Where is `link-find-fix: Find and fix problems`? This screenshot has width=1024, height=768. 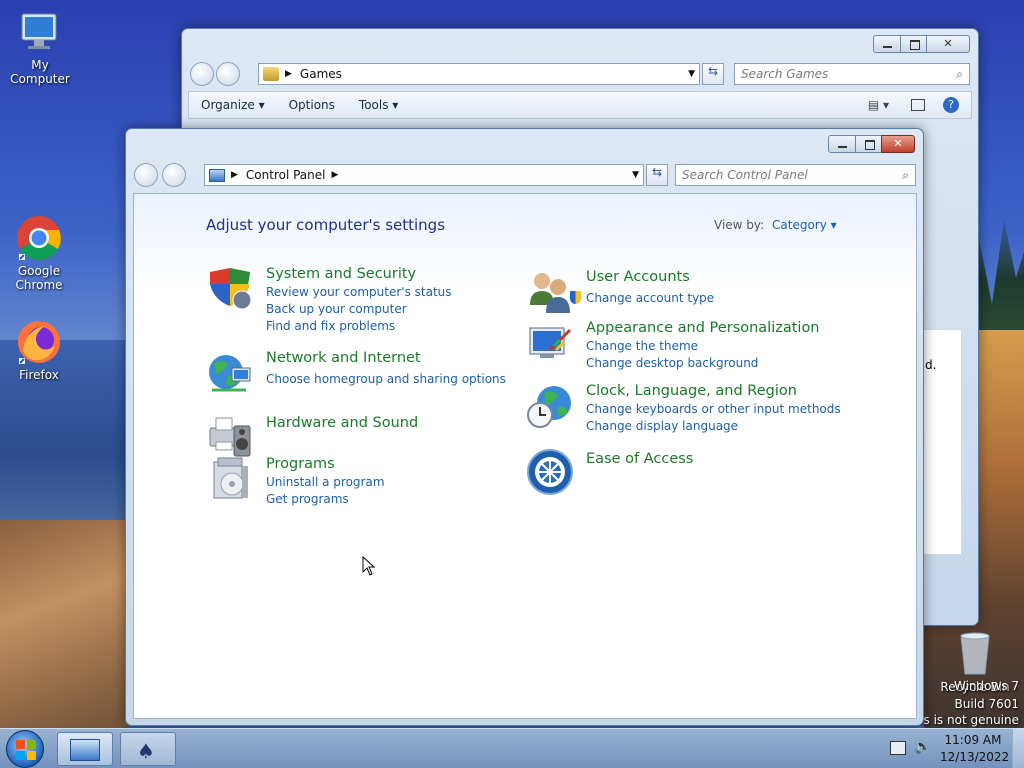 link-find-fix: Find and fix problems is located at coordinates (330, 326).